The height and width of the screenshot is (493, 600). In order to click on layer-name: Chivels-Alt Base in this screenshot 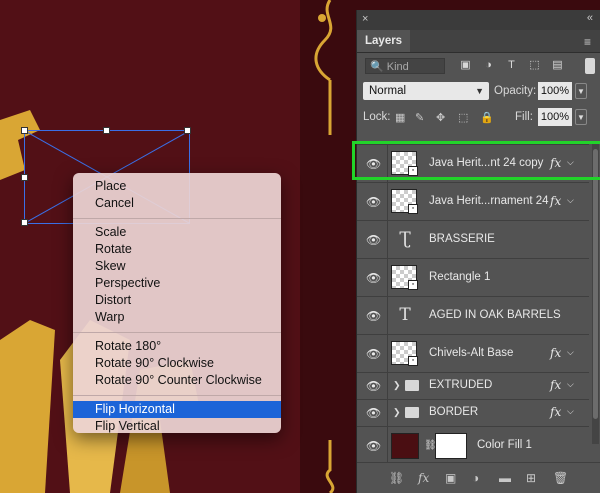, I will do `click(471, 353)`.